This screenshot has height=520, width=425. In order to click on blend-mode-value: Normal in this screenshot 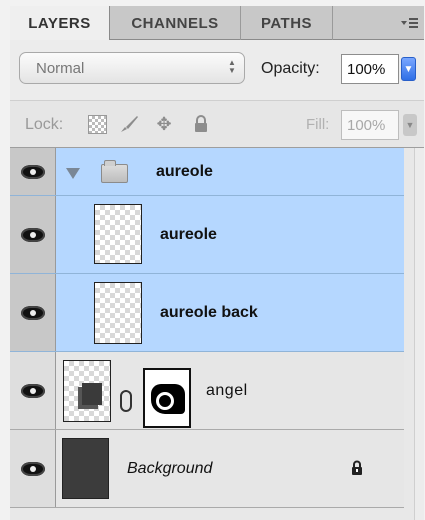, I will do `click(60, 68)`.